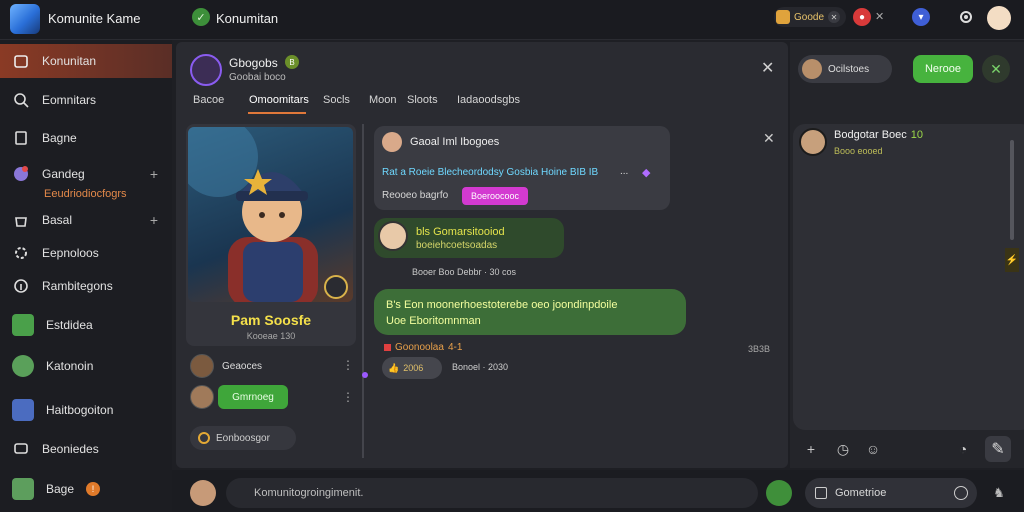 The width and height of the screenshot is (1024, 512). Describe the element at coordinates (63, 174) in the screenshot. I see `sidebar-item-label: Gandeg` at that location.